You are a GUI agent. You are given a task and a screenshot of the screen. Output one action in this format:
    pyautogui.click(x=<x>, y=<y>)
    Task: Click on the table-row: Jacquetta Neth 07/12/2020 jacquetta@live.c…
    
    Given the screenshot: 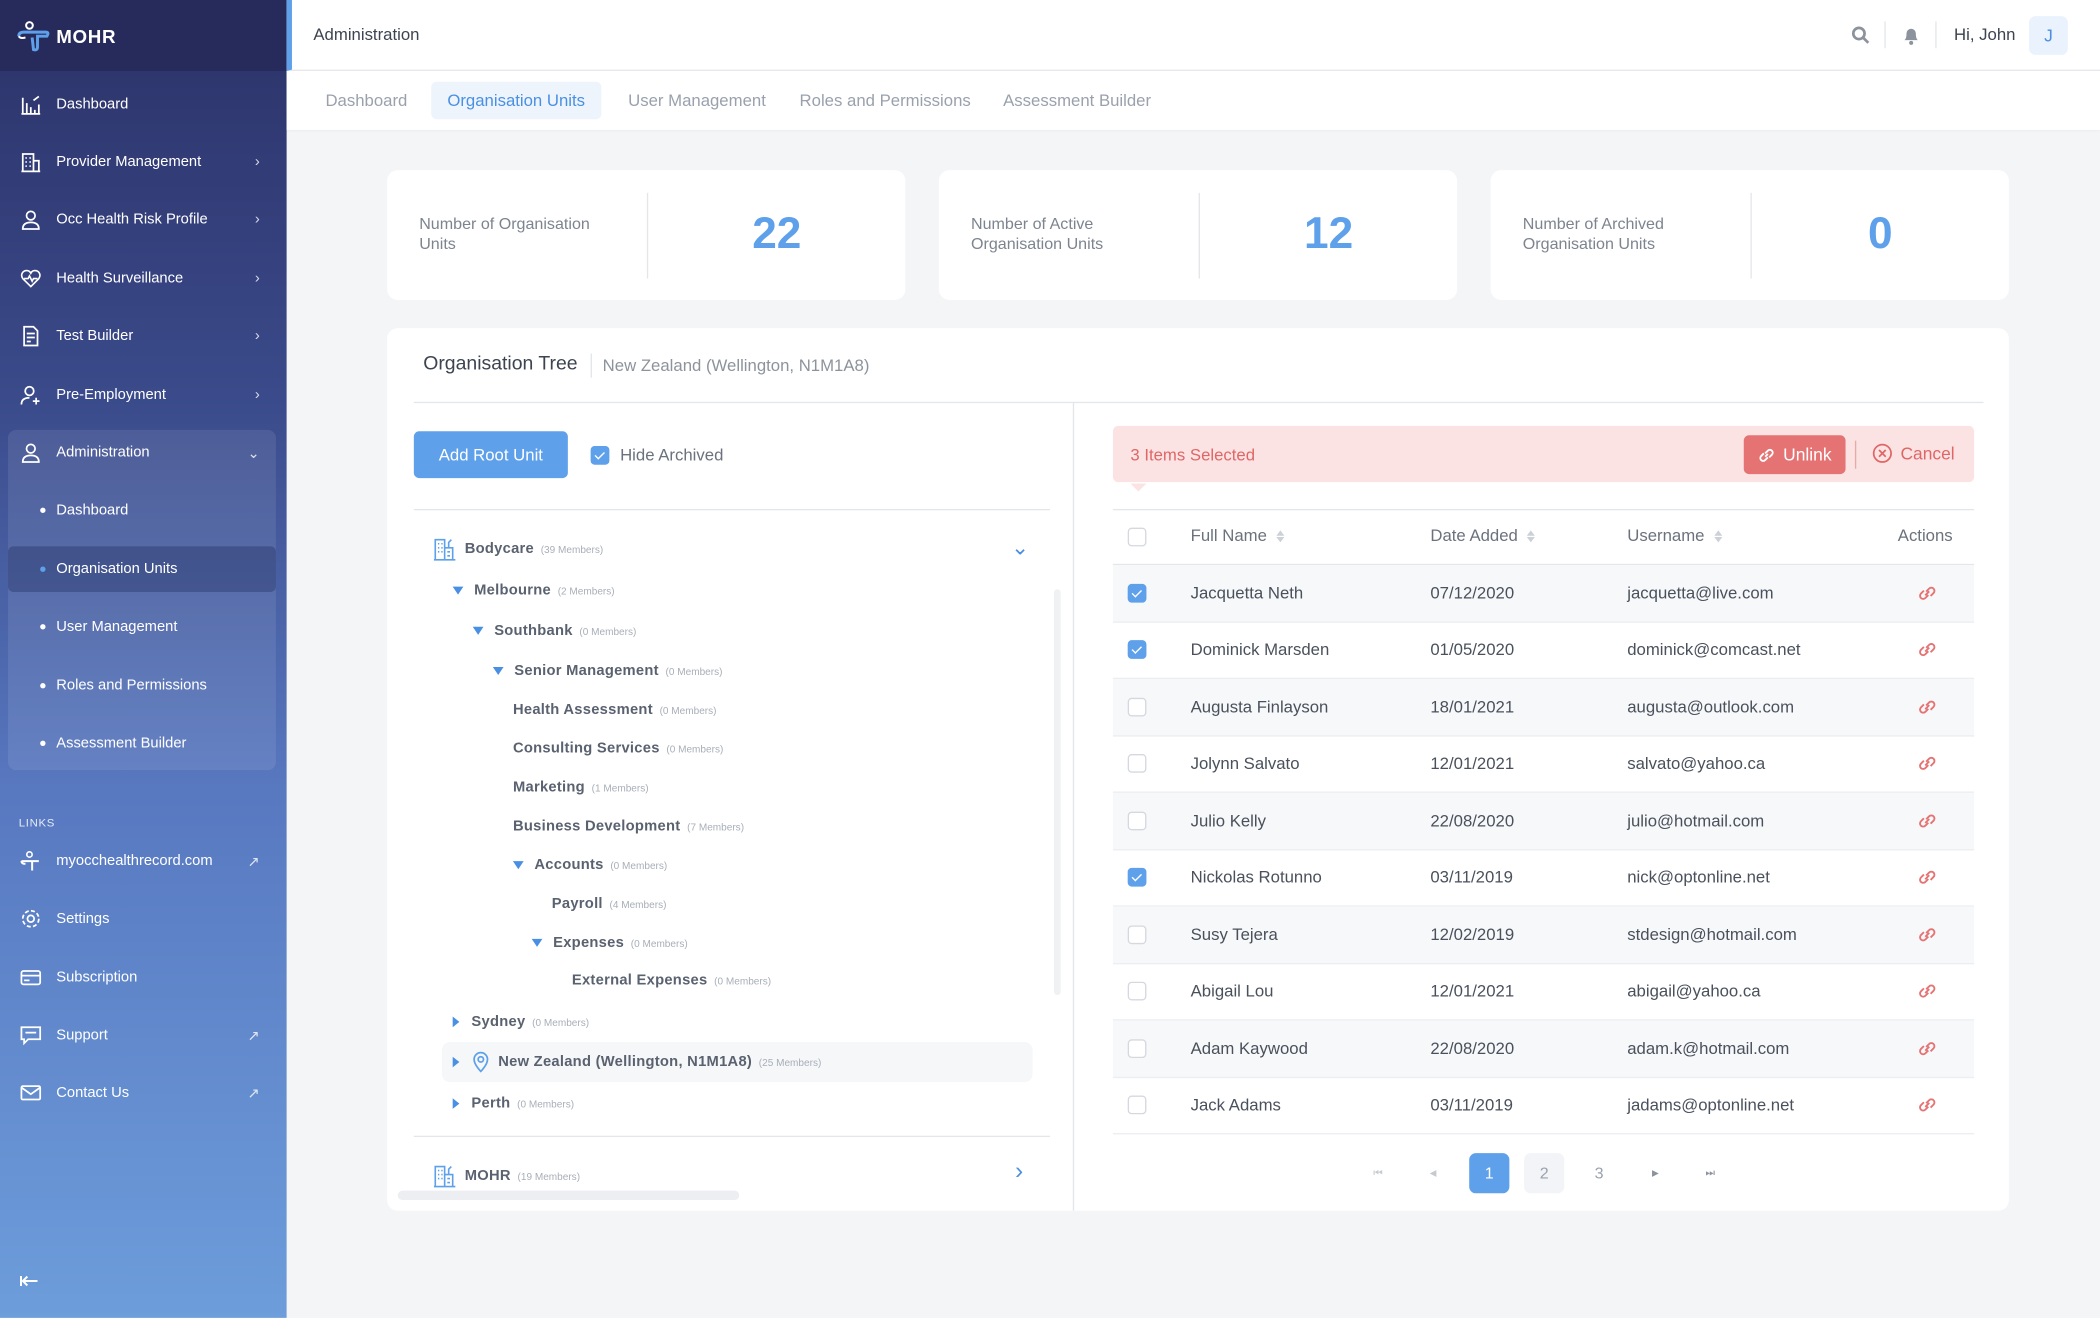 What is the action you would take?
    pyautogui.click(x=1543, y=594)
    